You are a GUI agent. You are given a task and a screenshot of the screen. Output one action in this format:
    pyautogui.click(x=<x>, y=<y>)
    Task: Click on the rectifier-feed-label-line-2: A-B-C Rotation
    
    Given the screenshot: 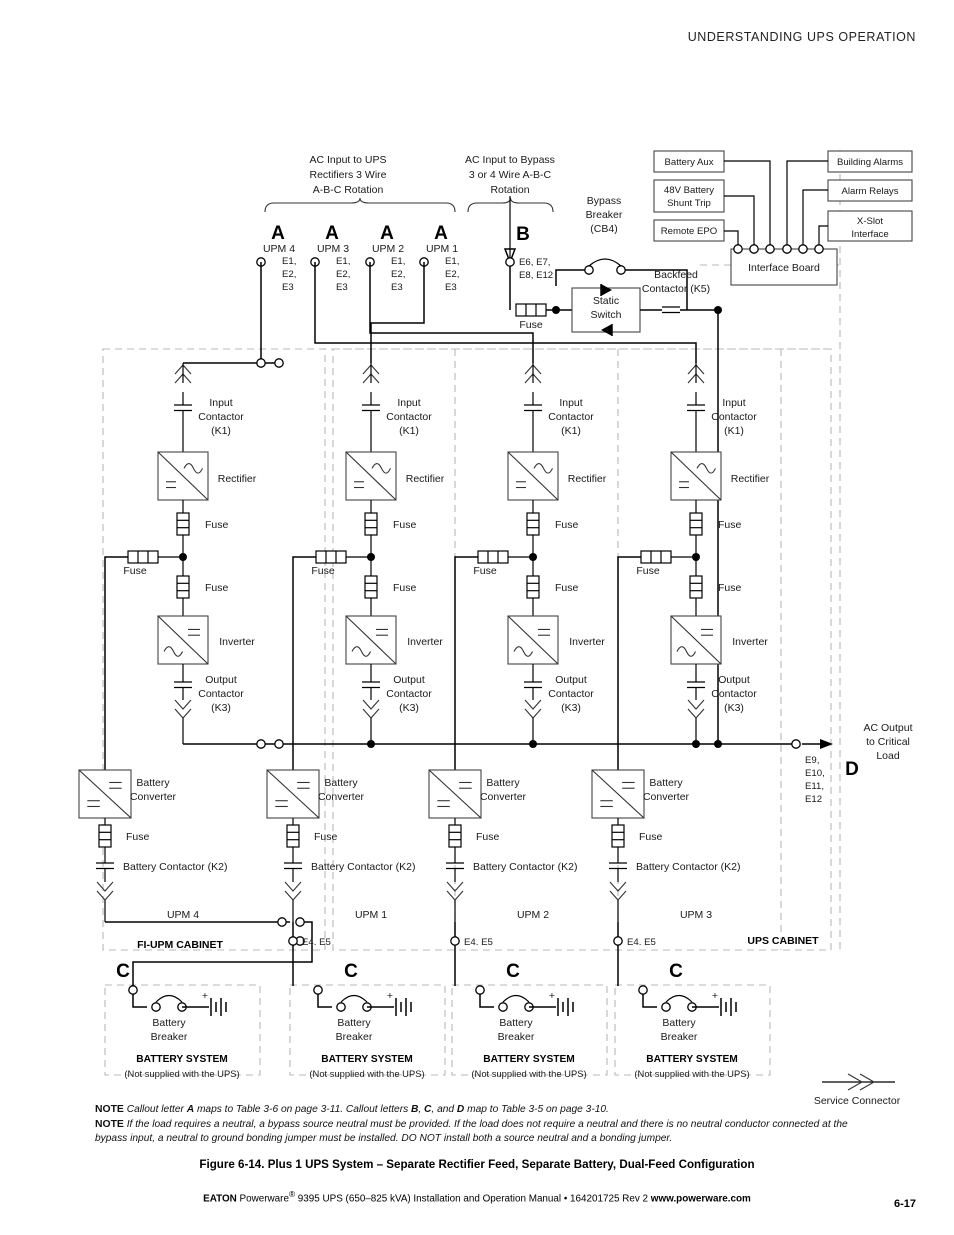 What is the action you would take?
    pyautogui.click(x=348, y=190)
    